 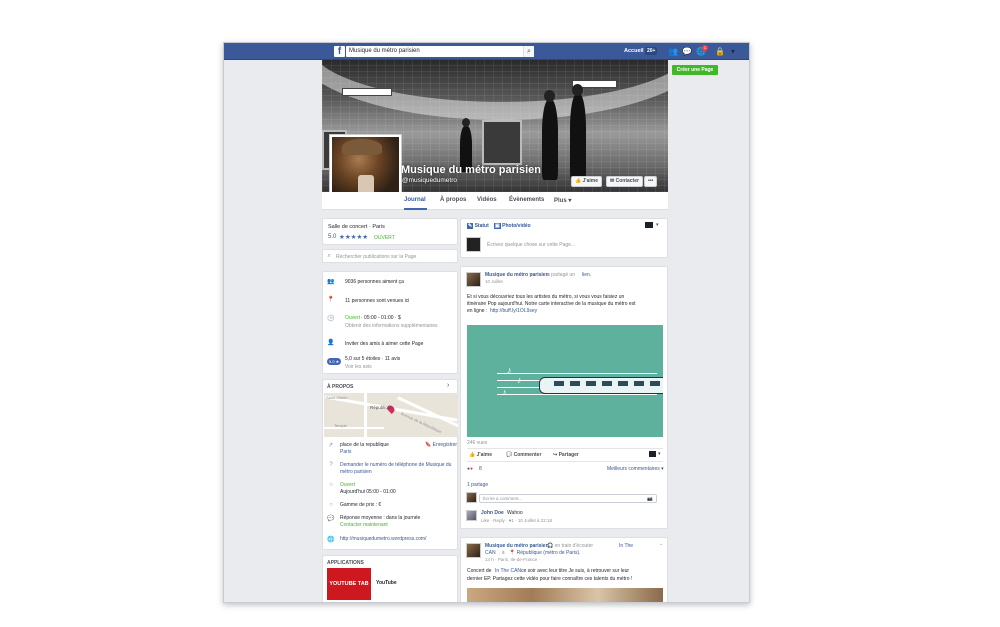 What do you see at coordinates (331, 505) in the screenshot?
I see `price-icon: ○` at bounding box center [331, 505].